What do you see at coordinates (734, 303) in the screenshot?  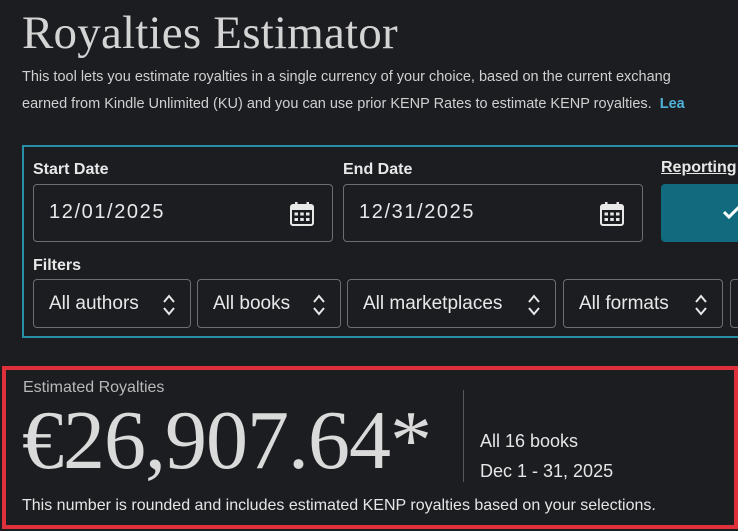 I see `additional-filter-select` at bounding box center [734, 303].